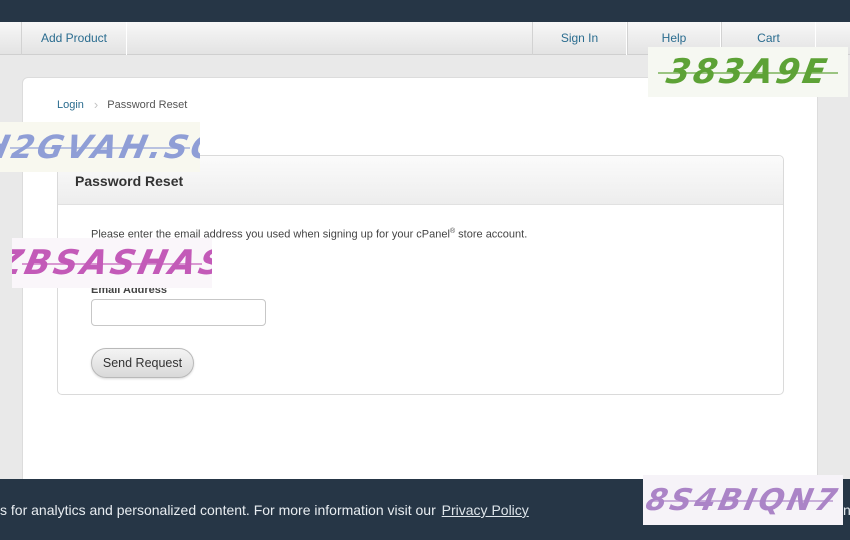 The height and width of the screenshot is (540, 850). Describe the element at coordinates (743, 500) in the screenshot. I see `captcha-image: 8S4BIQN7` at that location.